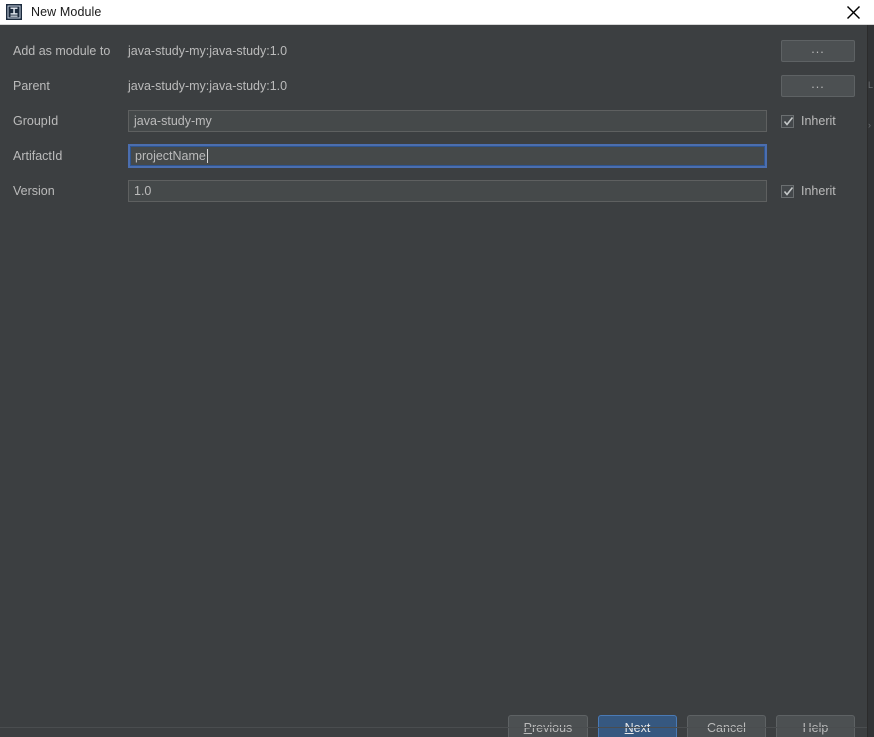 The width and height of the screenshot is (874, 737). Describe the element at coordinates (642, 728) in the screenshot. I see `next-button-label: ext` at that location.